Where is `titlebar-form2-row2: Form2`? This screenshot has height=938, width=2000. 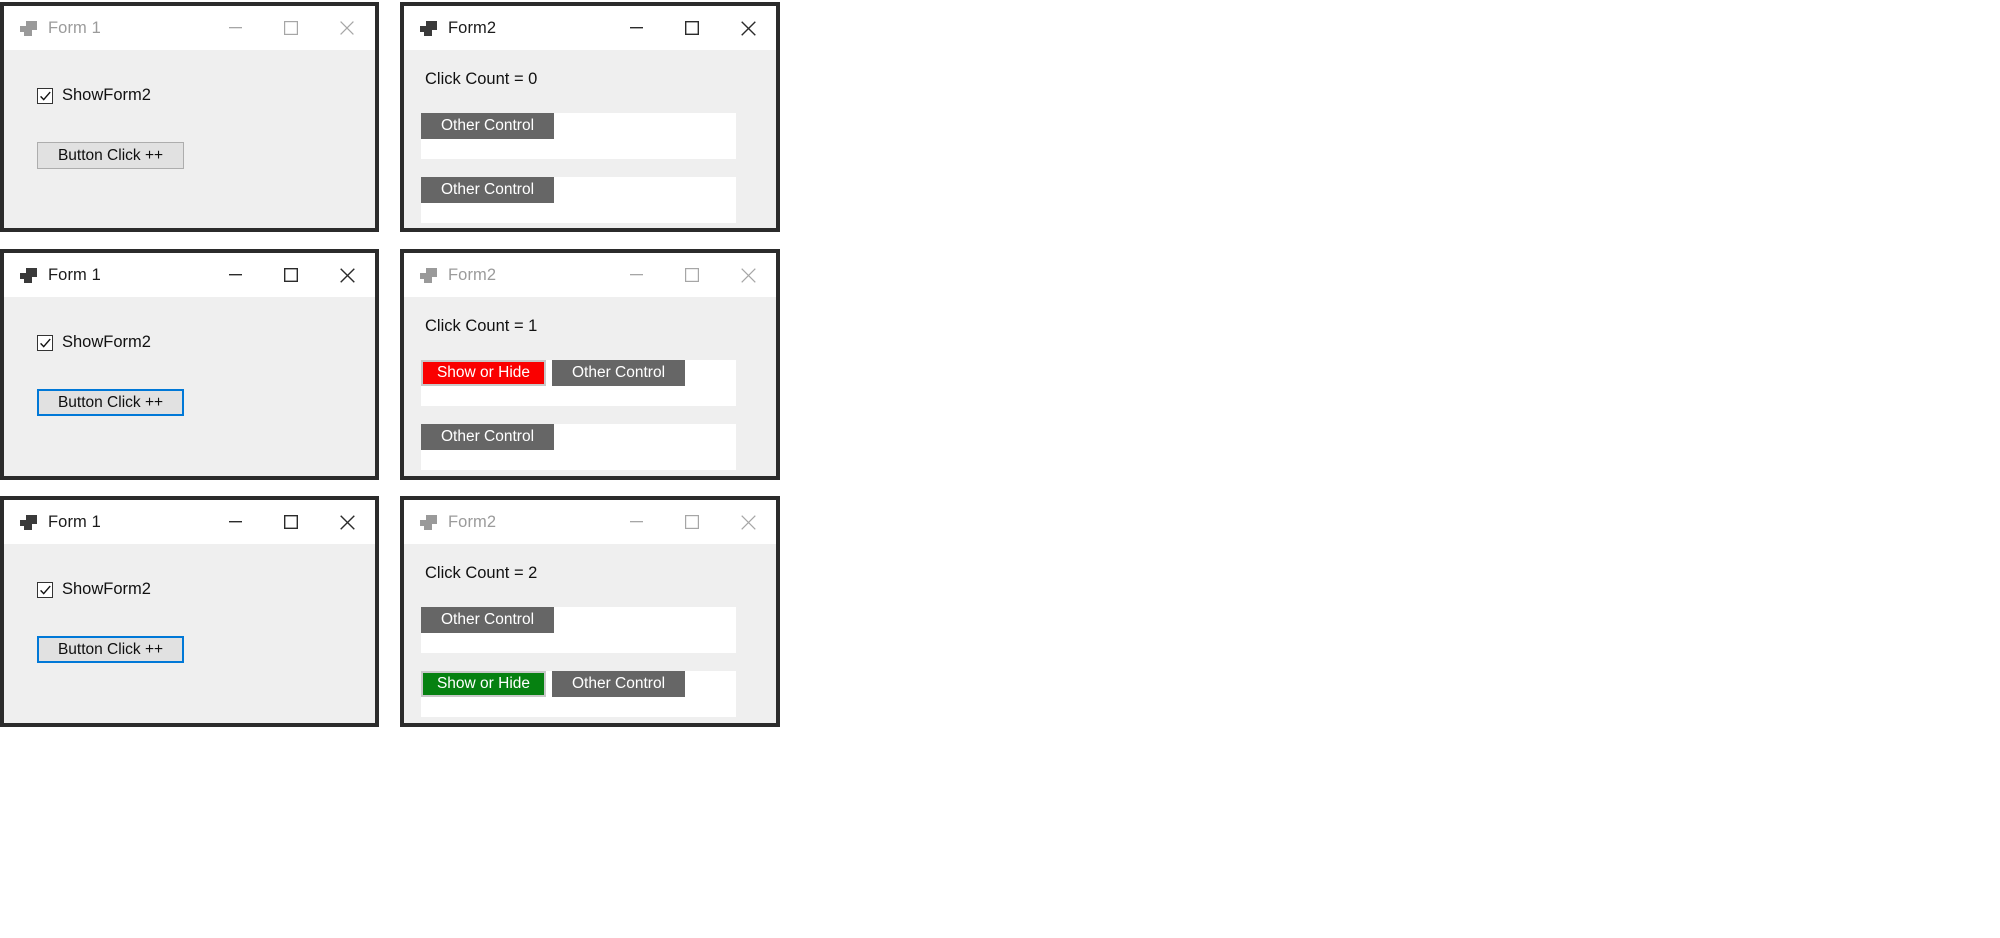 titlebar-form2-row2: Form2 is located at coordinates (590, 275).